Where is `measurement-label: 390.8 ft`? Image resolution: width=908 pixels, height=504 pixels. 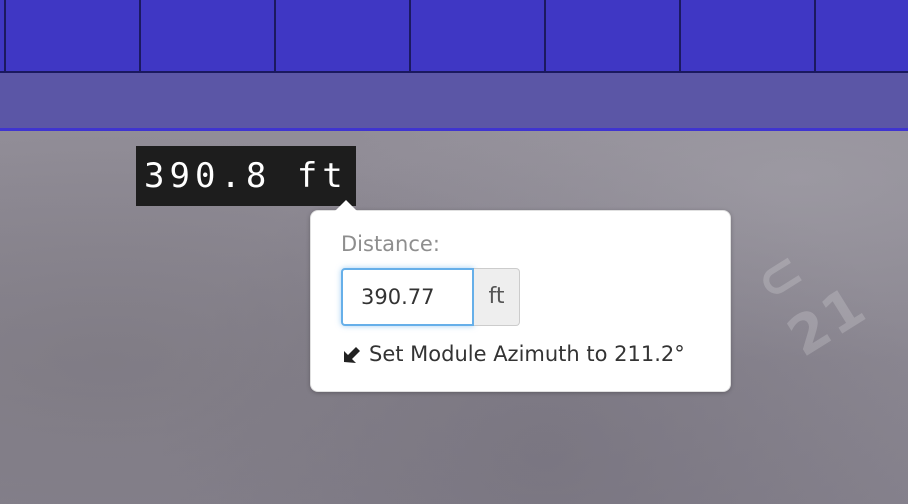 measurement-label: 390.8 ft is located at coordinates (246, 176).